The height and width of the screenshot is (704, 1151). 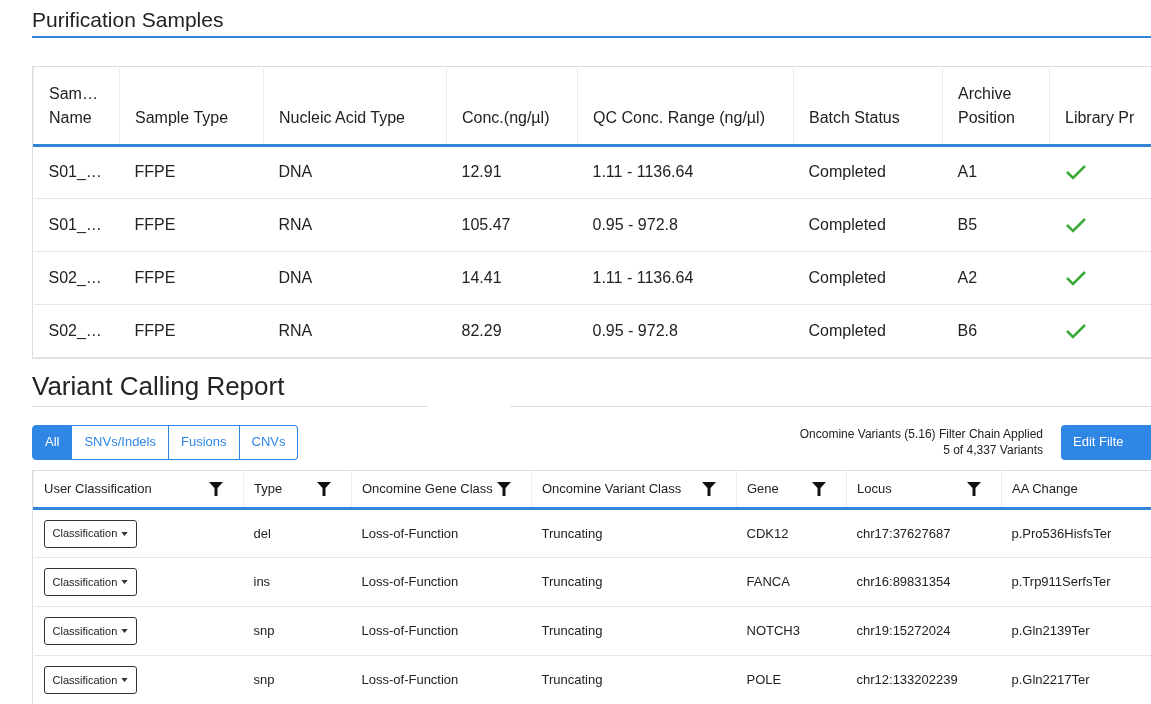 I want to click on column-header: Conc.(ng/µl), so click(x=506, y=117).